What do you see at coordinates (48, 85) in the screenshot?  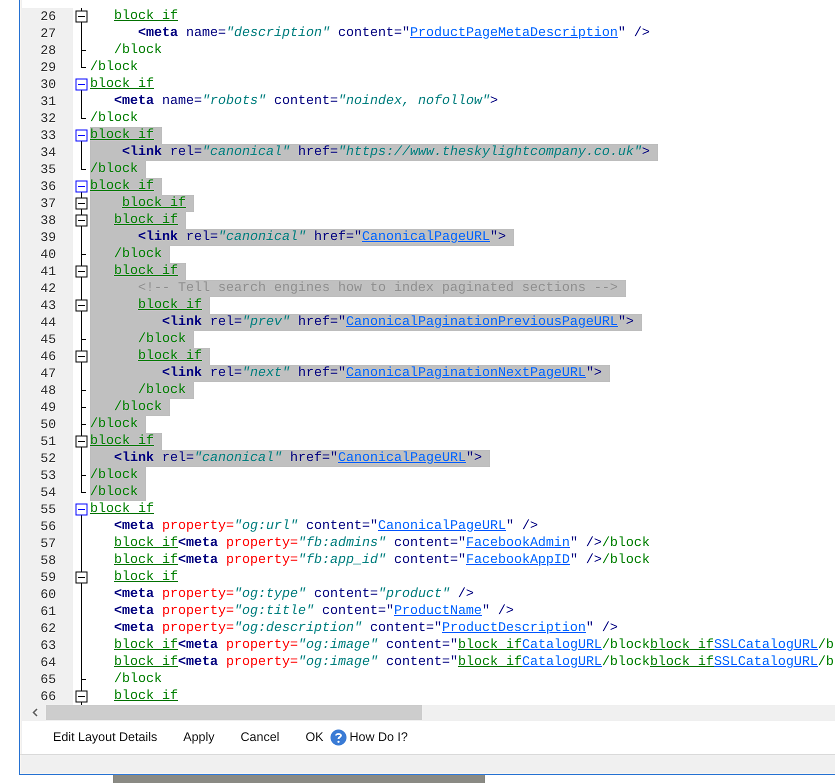 I see `line-number: 30` at bounding box center [48, 85].